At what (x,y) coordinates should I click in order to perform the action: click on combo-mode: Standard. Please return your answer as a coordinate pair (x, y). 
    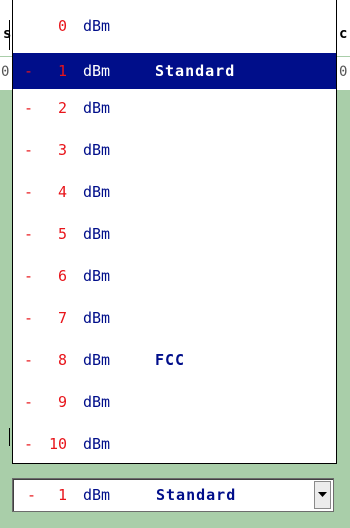
    Looking at the image, I should click on (196, 495).